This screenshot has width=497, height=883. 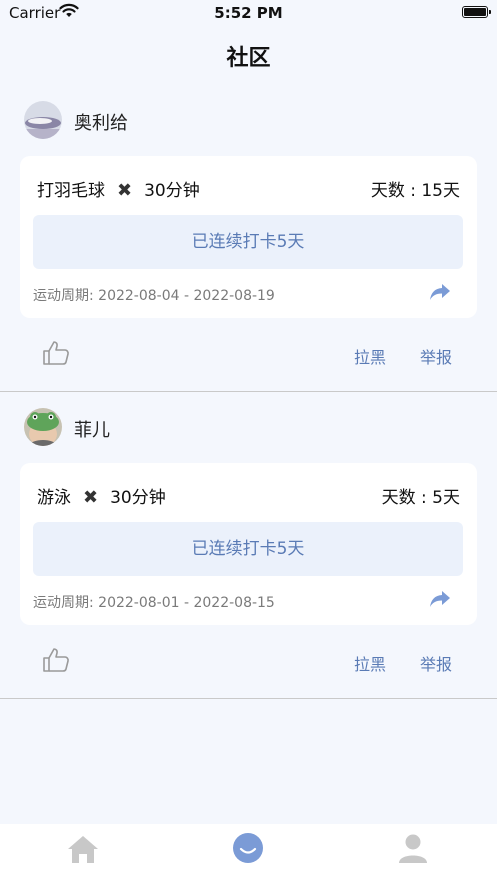 I want to click on days-count: 天数 : 5天, so click(x=420, y=498).